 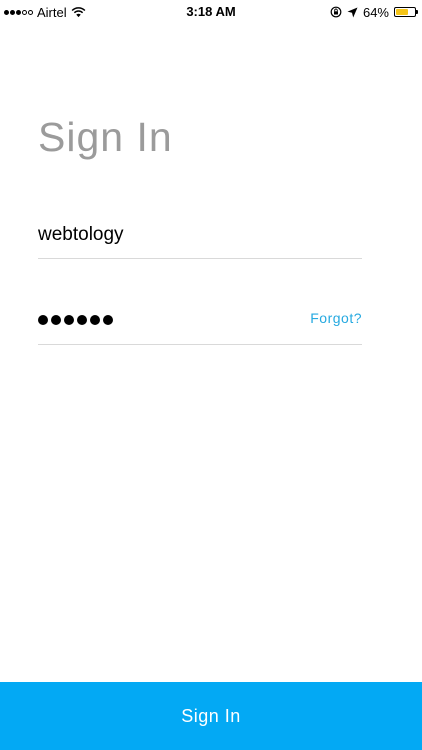 I want to click on username-value: webtology, so click(x=81, y=235).